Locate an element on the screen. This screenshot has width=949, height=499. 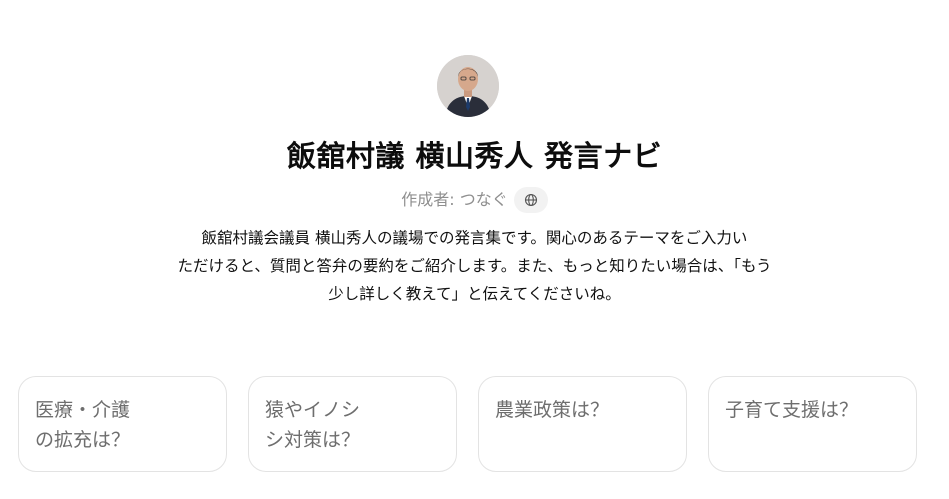
avatar is located at coordinates (468, 86).